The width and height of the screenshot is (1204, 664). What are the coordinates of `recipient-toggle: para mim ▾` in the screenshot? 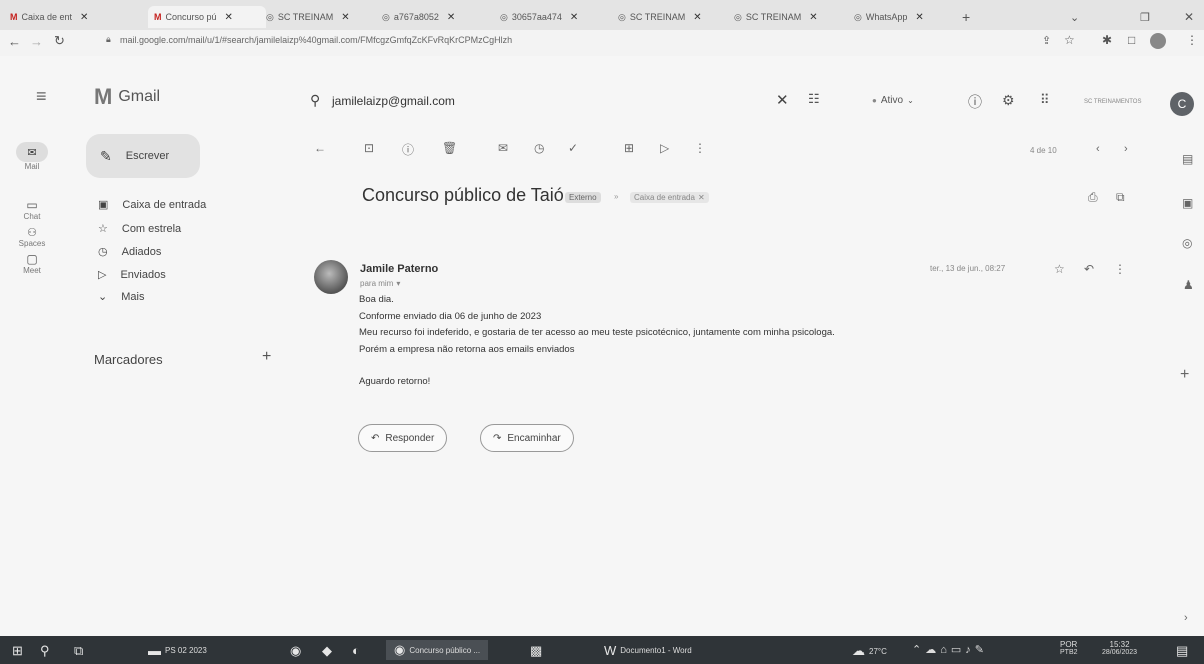 It's located at (380, 283).